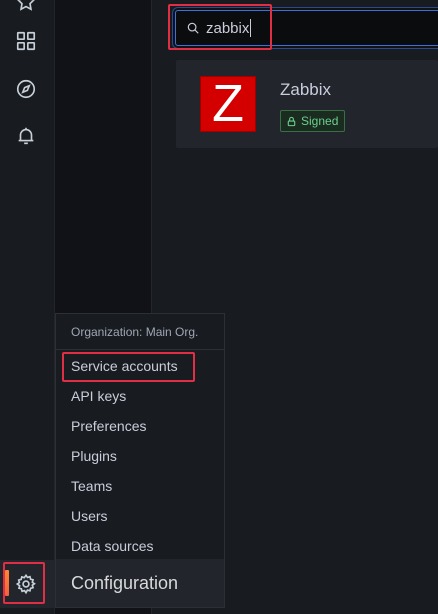 The image size is (438, 614). Describe the element at coordinates (108, 426) in the screenshot. I see `menu-item-preferences: Preferences` at that location.